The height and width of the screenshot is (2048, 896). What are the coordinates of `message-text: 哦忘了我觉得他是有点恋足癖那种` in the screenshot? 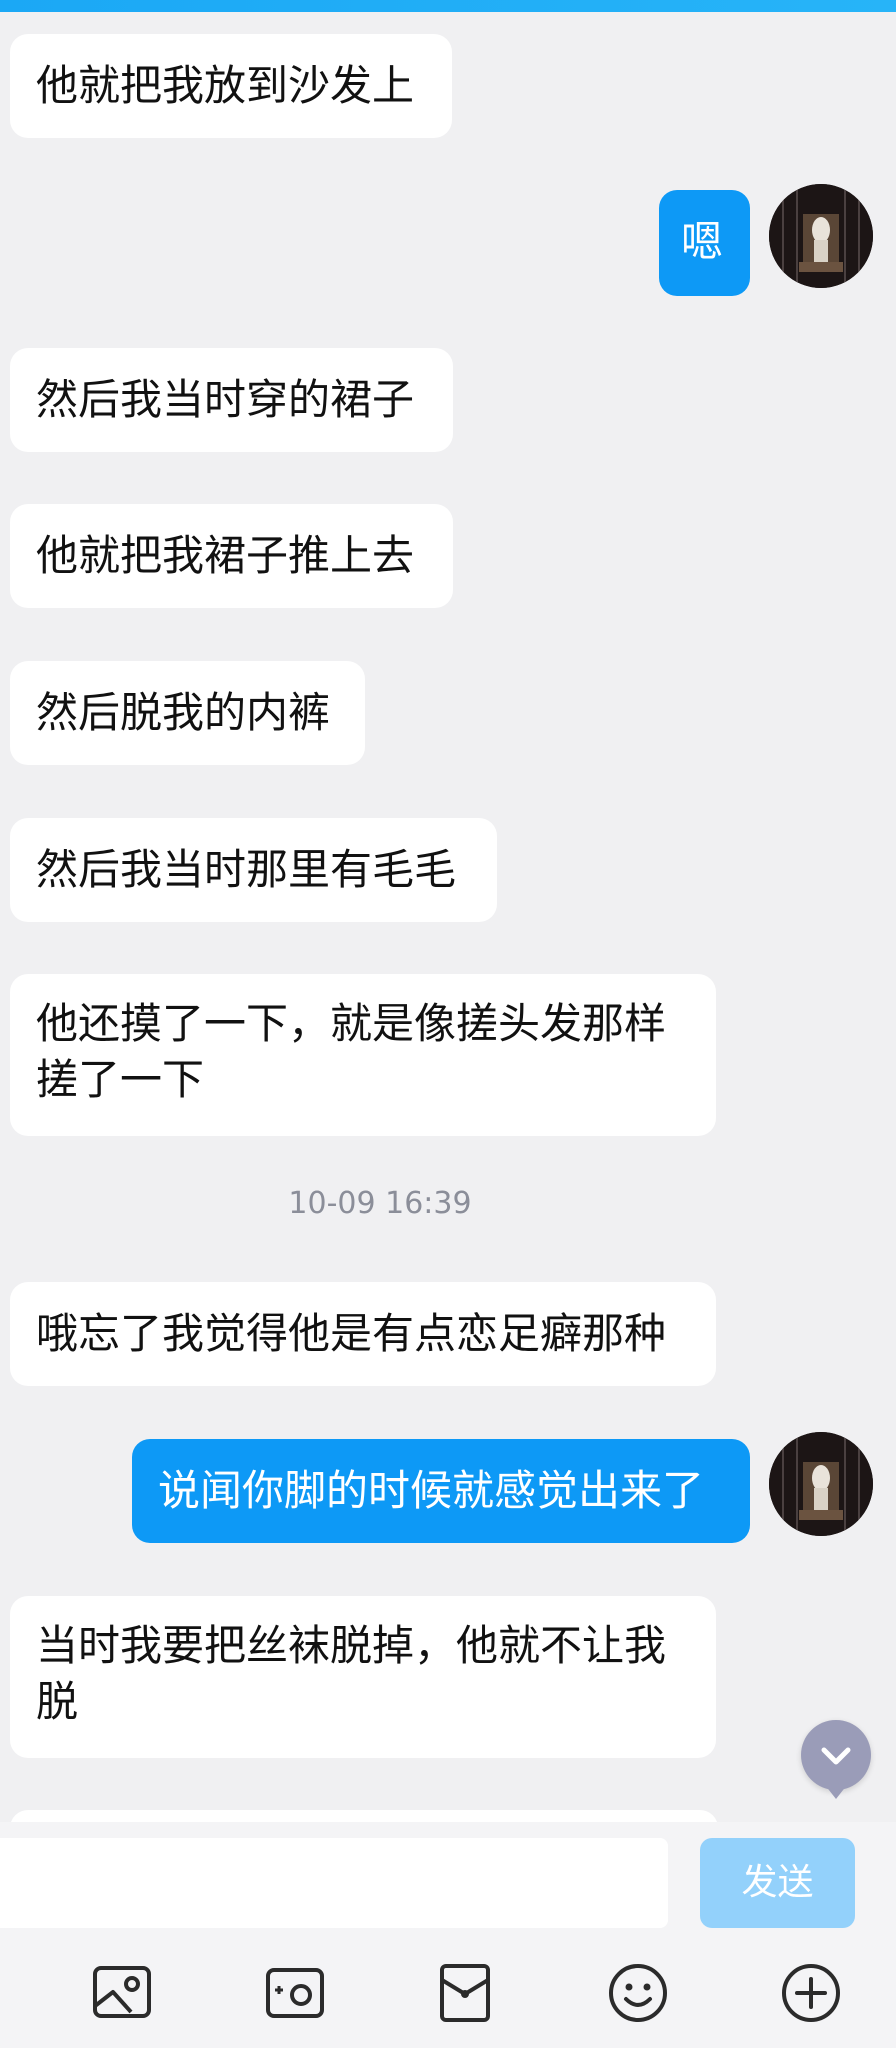 It's located at (351, 1333).